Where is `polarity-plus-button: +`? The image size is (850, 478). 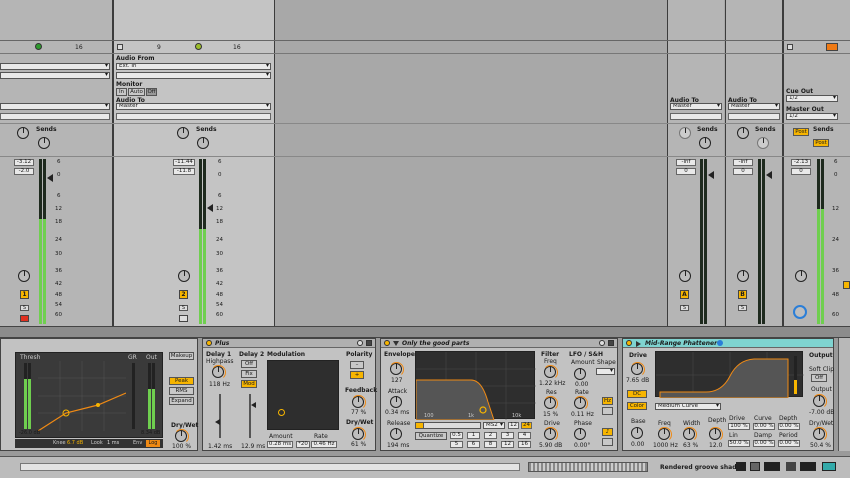
polarity-plus-button: + is located at coordinates (357, 375).